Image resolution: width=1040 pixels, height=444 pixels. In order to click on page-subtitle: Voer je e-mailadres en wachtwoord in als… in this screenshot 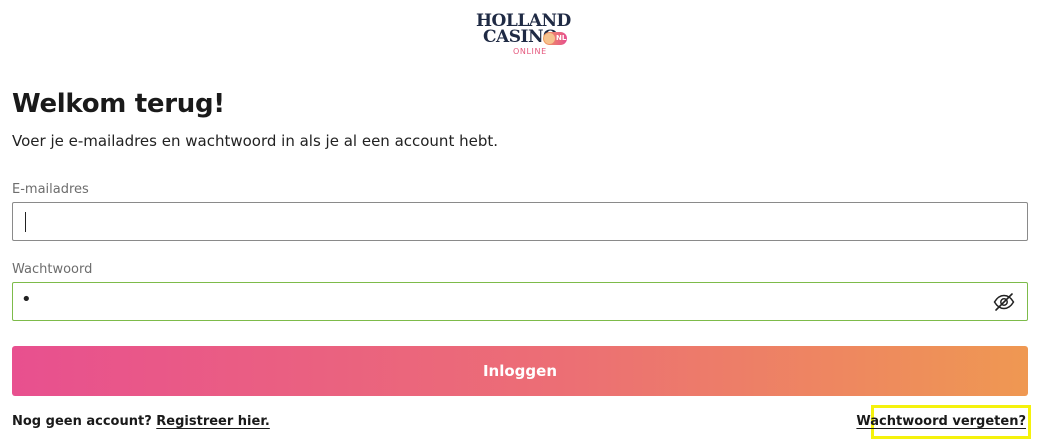, I will do `click(255, 141)`.